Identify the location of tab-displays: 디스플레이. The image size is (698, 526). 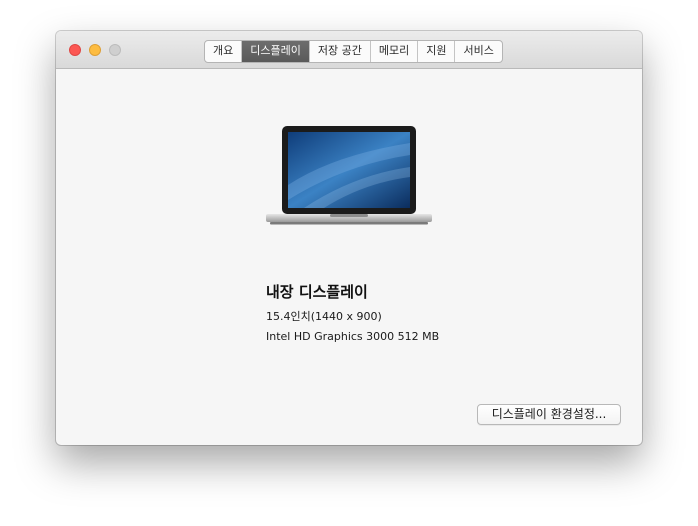
(275, 51).